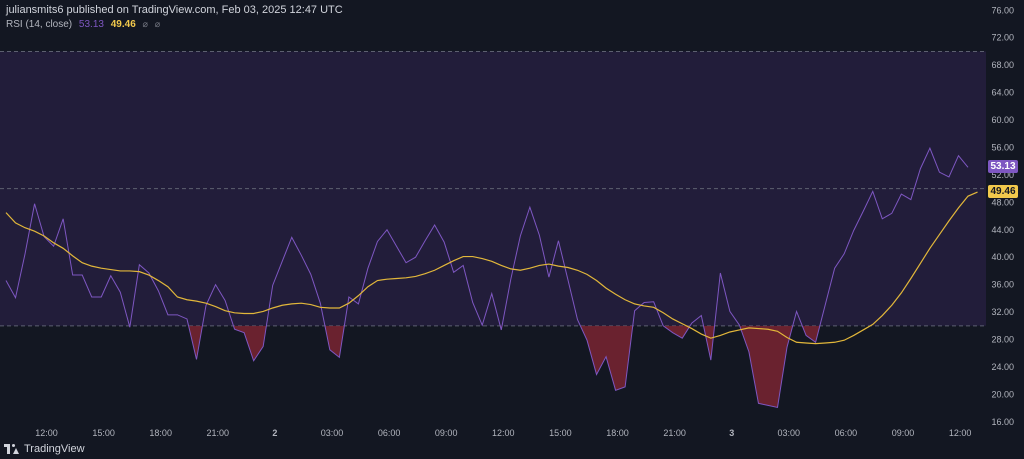 The width and height of the screenshot is (1024, 459). I want to click on x-tick-label: 3, so click(731, 433).